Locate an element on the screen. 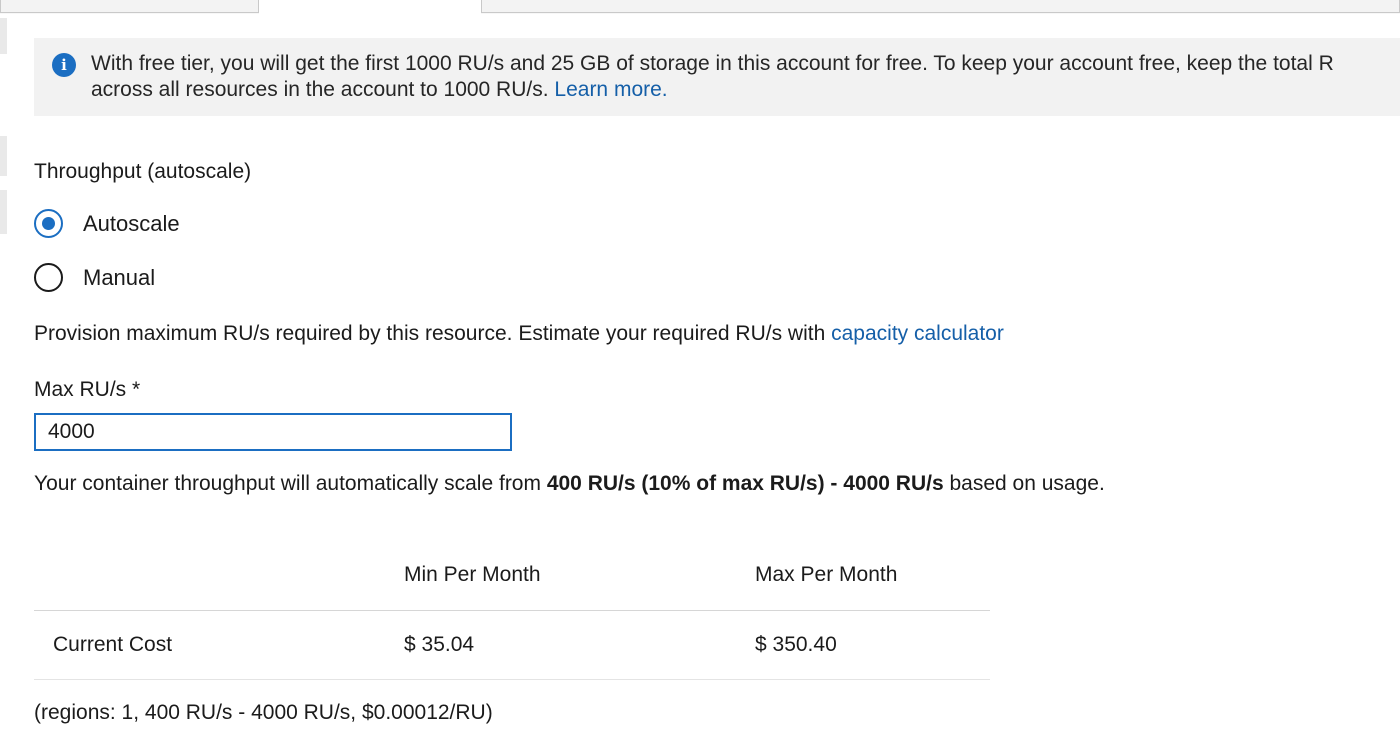 This screenshot has height=733, width=1400. throughput-section-title: Throughput (autoscale) is located at coordinates (143, 171).